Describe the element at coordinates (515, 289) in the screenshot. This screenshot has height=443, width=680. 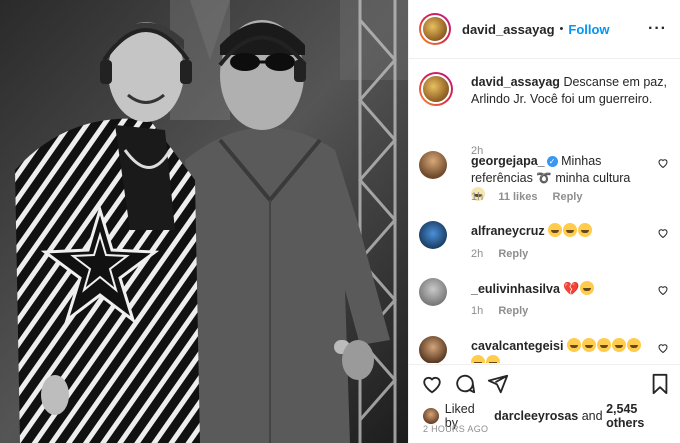
I see `comment-username: _eulivinhasilva` at that location.